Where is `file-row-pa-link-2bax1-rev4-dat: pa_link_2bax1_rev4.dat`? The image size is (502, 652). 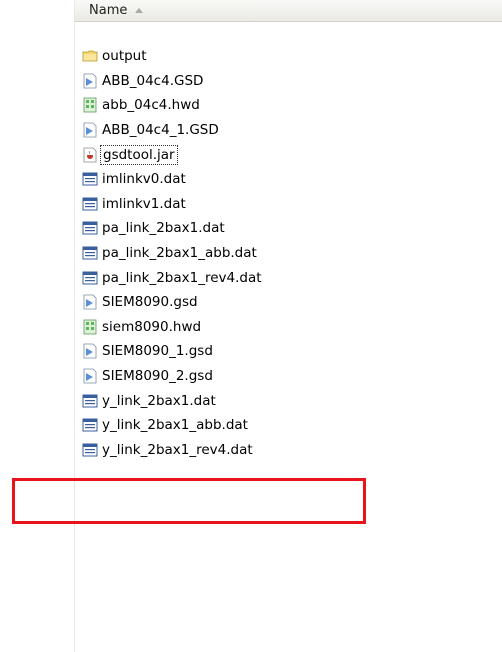 file-row-pa-link-2bax1-rev4-dat: pa_link_2bax1_rev4.dat is located at coordinates (282, 277).